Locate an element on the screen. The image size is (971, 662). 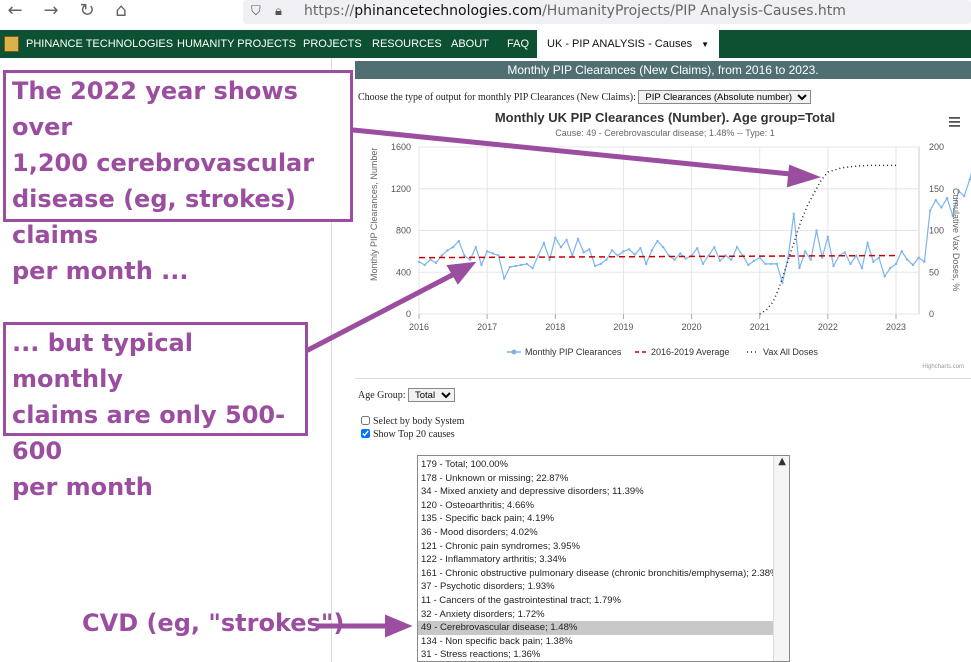
shield-icon: ⛉ is located at coordinates (256, 11).